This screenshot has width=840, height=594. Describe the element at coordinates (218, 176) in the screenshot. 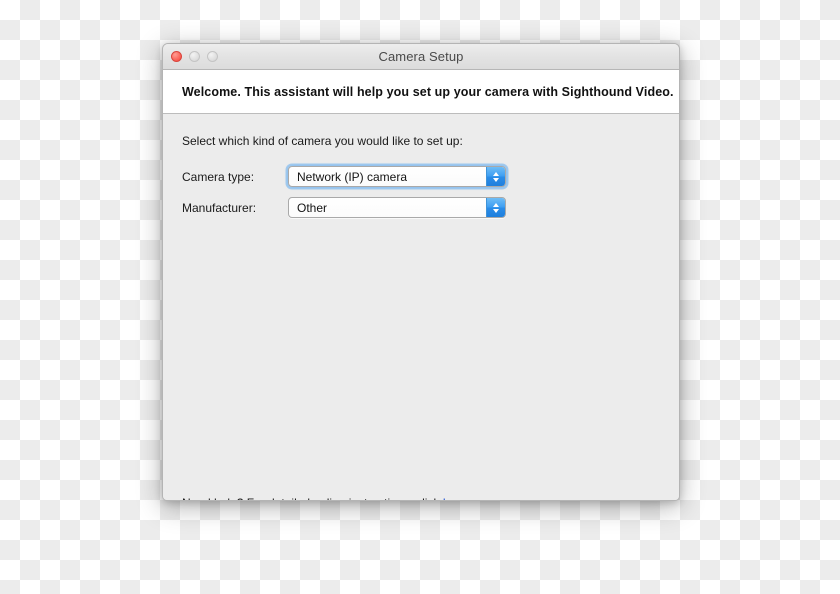

I see `camera-type-label: Camera type:` at that location.